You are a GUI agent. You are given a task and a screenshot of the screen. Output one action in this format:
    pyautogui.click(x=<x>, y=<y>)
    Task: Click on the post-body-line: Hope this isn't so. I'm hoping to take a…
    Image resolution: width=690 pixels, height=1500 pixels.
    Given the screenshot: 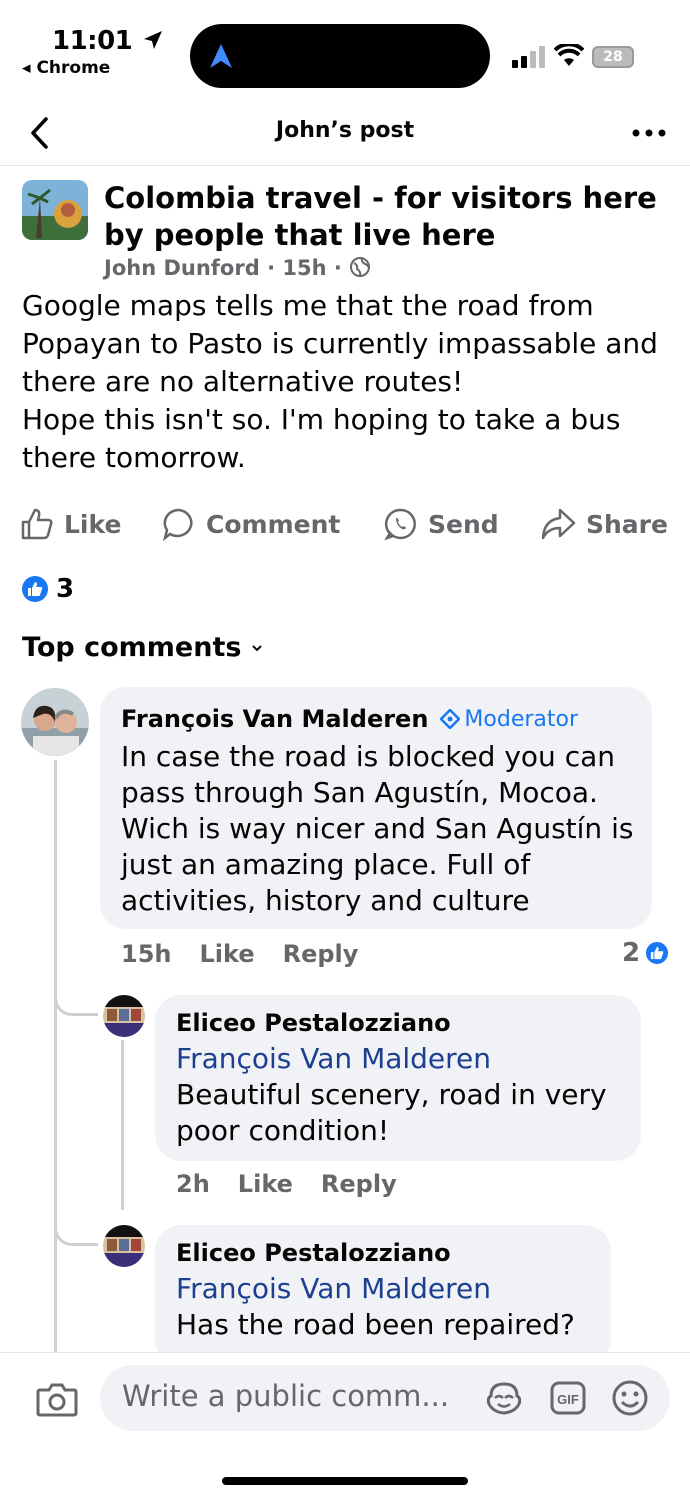 What is the action you would take?
    pyautogui.click(x=326, y=438)
    